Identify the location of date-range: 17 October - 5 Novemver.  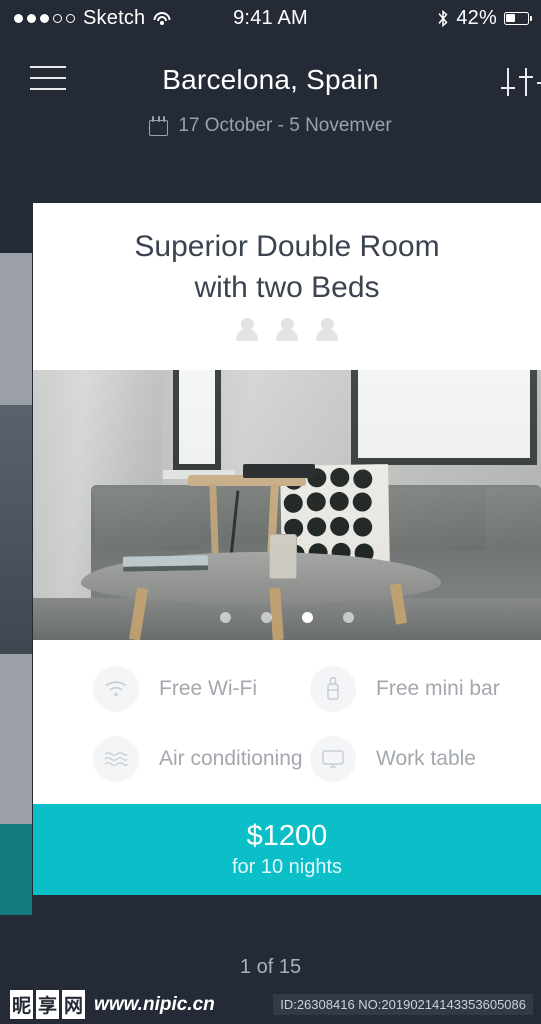
(270, 126).